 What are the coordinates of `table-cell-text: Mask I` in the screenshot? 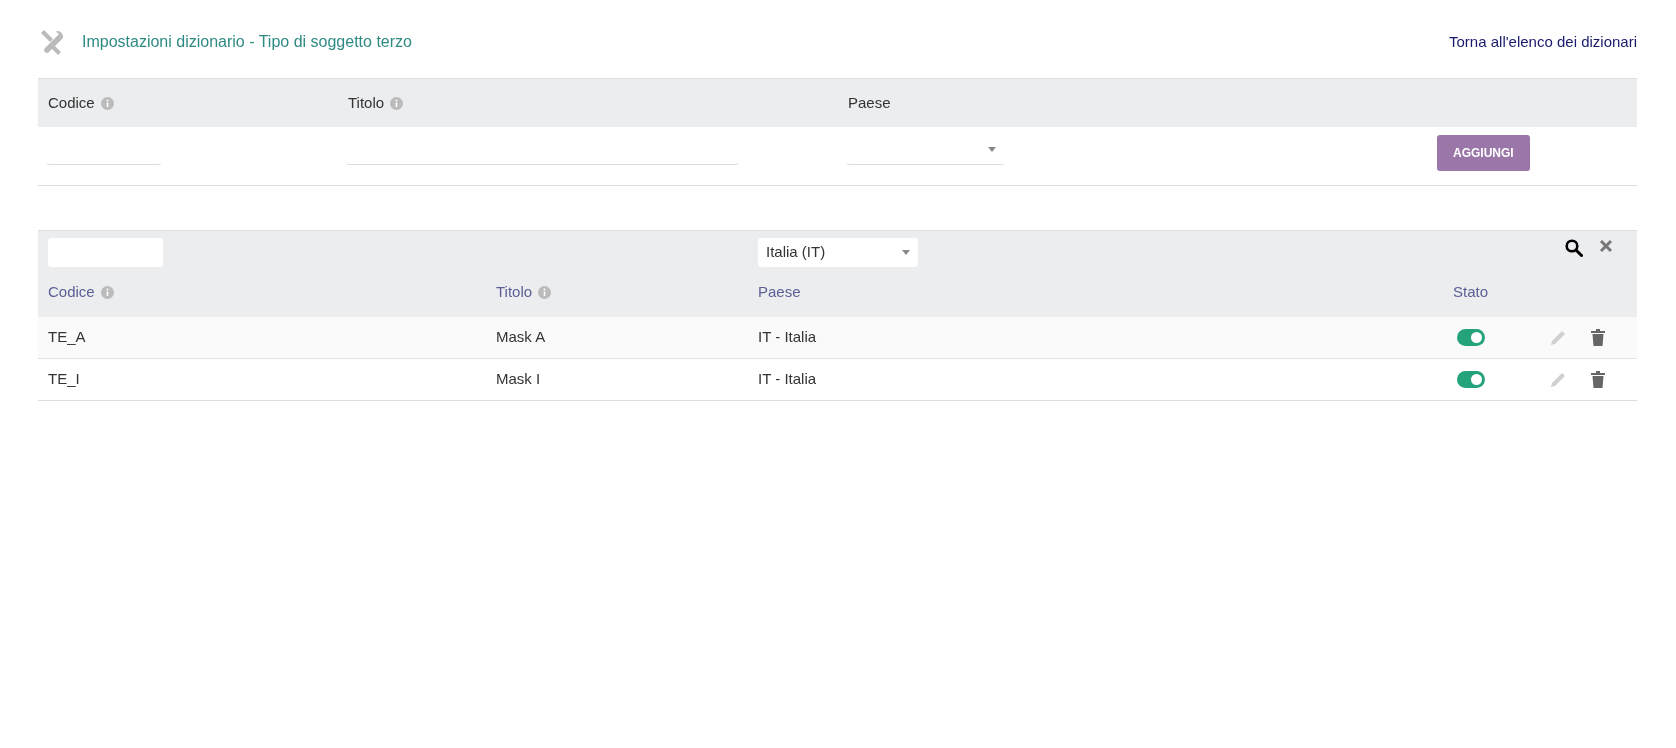 It's located at (518, 379).